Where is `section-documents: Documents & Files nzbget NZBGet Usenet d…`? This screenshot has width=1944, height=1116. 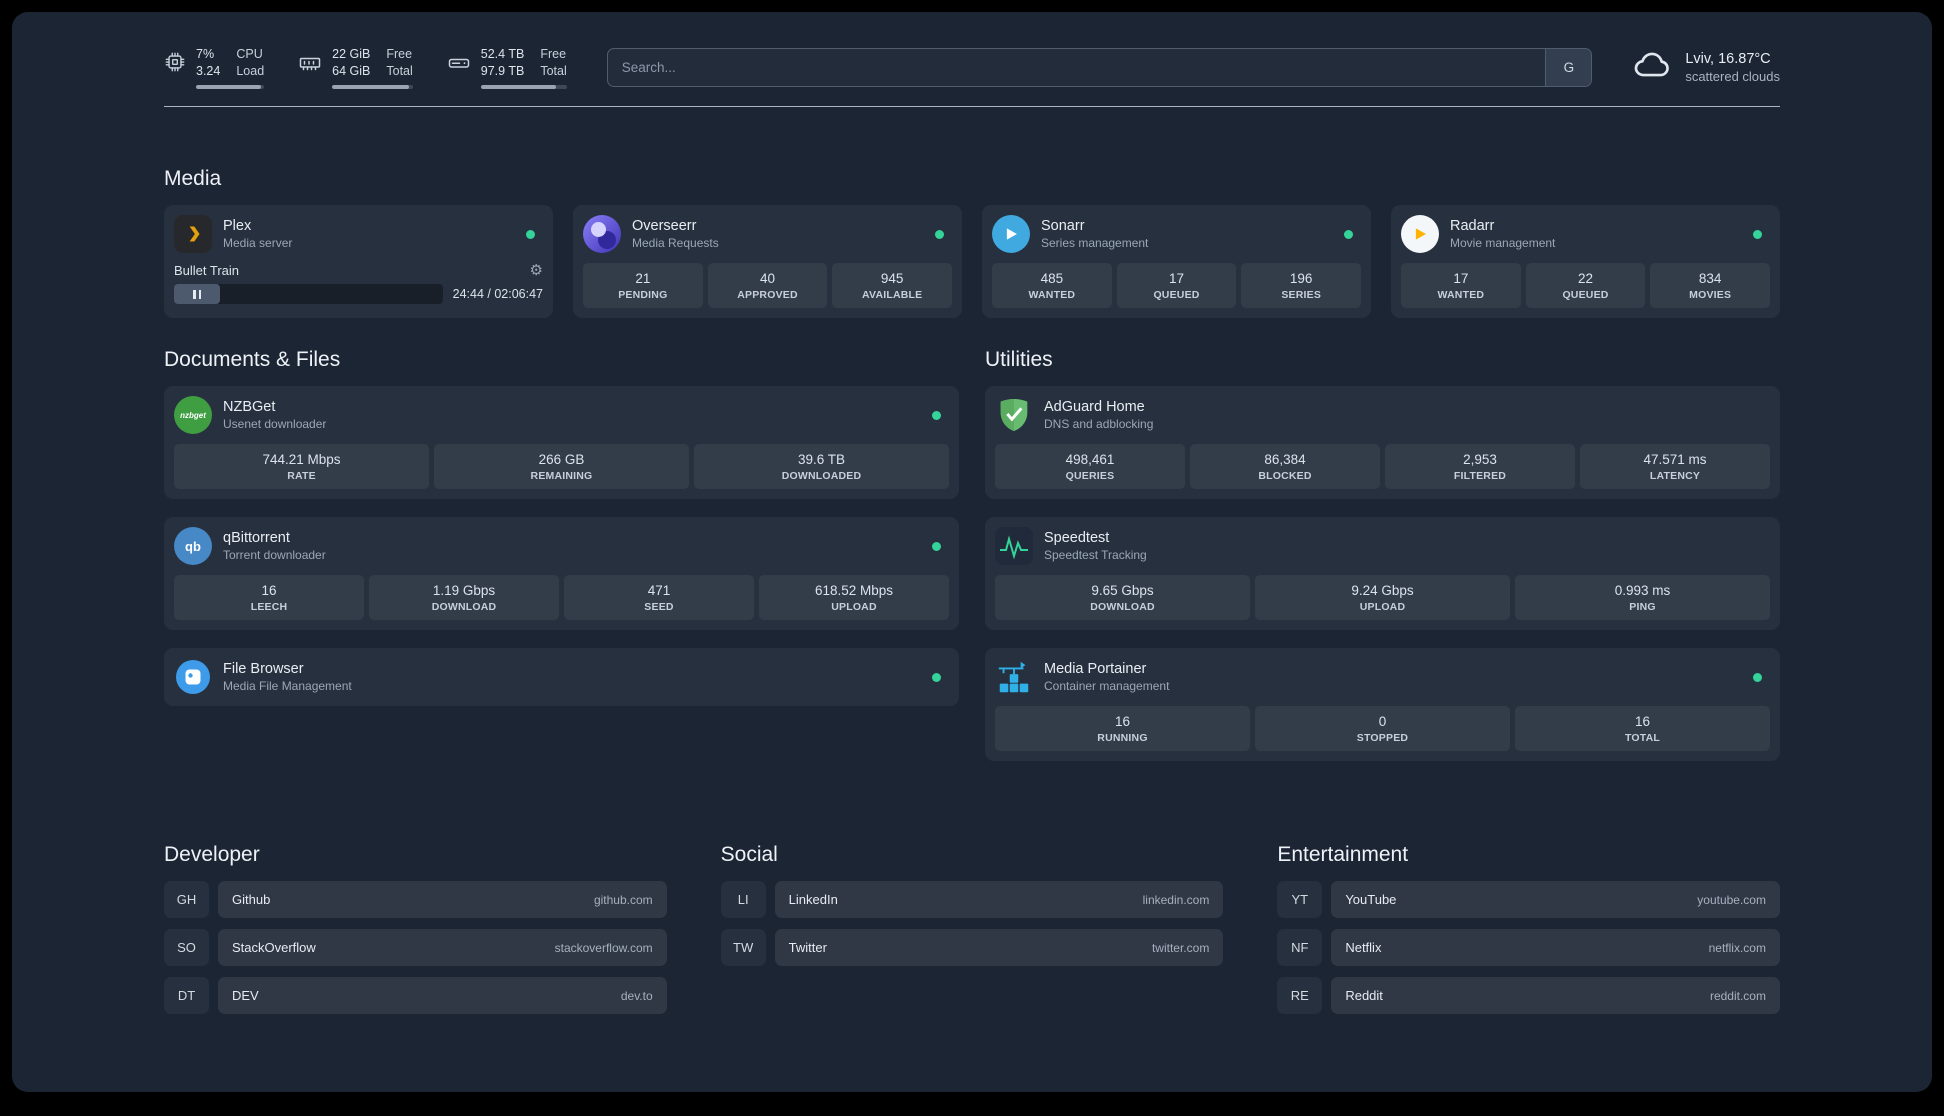
section-documents: Documents & Files nzbget NZBGet Usenet d… is located at coordinates (561, 536).